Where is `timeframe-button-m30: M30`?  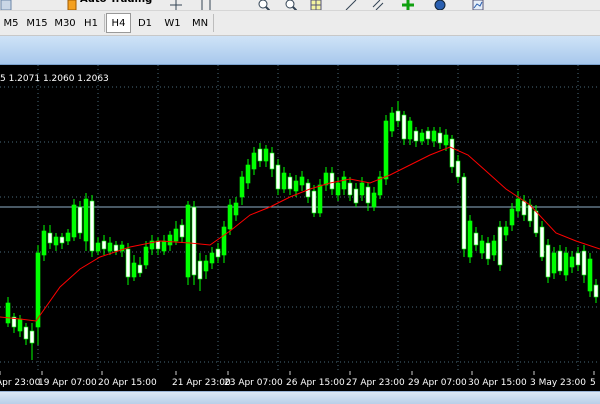 timeframe-button-m30: M30 is located at coordinates (65, 23).